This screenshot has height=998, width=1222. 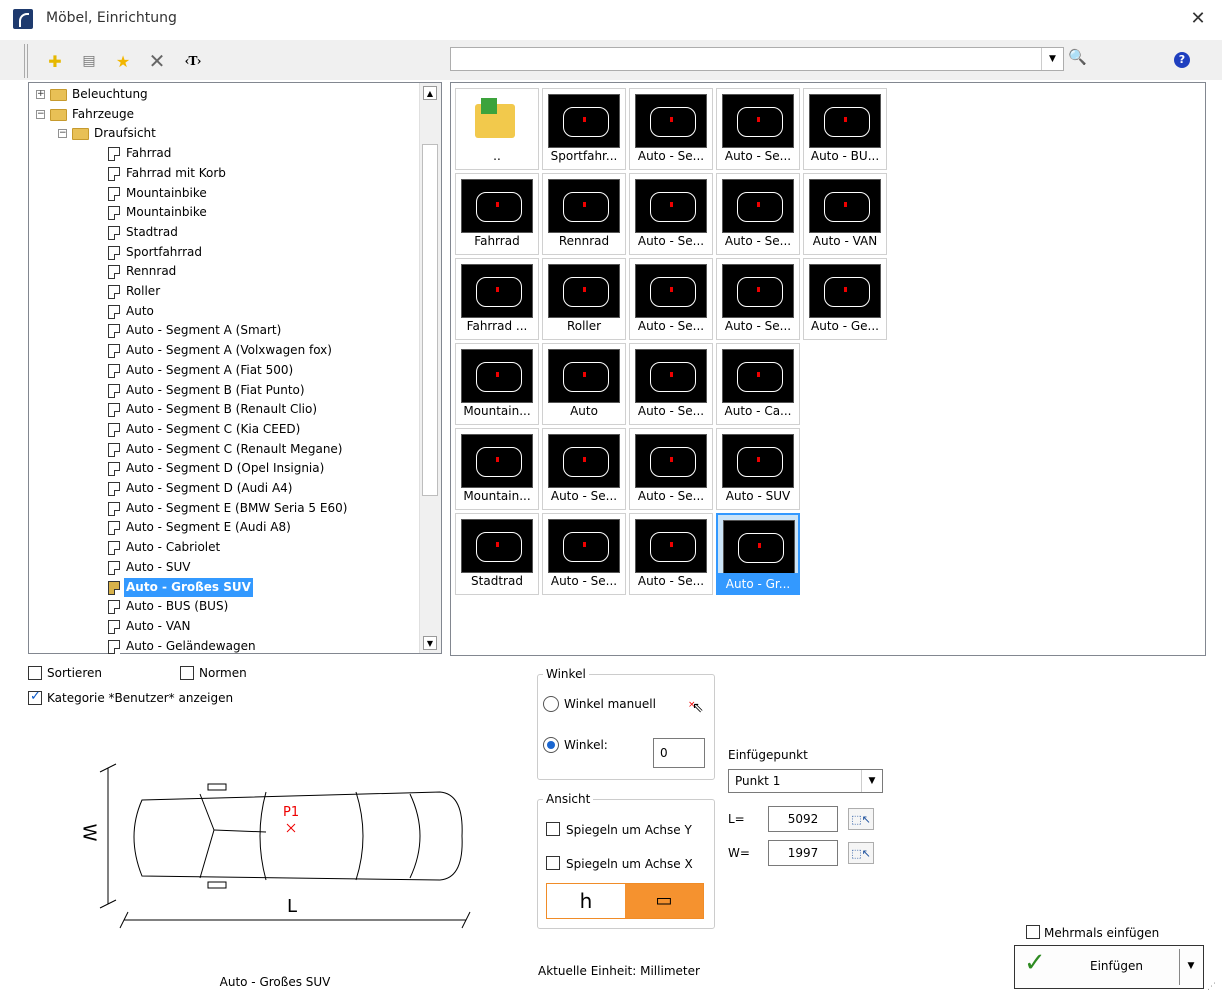 What do you see at coordinates (210, 232) in the screenshot?
I see `tree-node: Stadtrad` at bounding box center [210, 232].